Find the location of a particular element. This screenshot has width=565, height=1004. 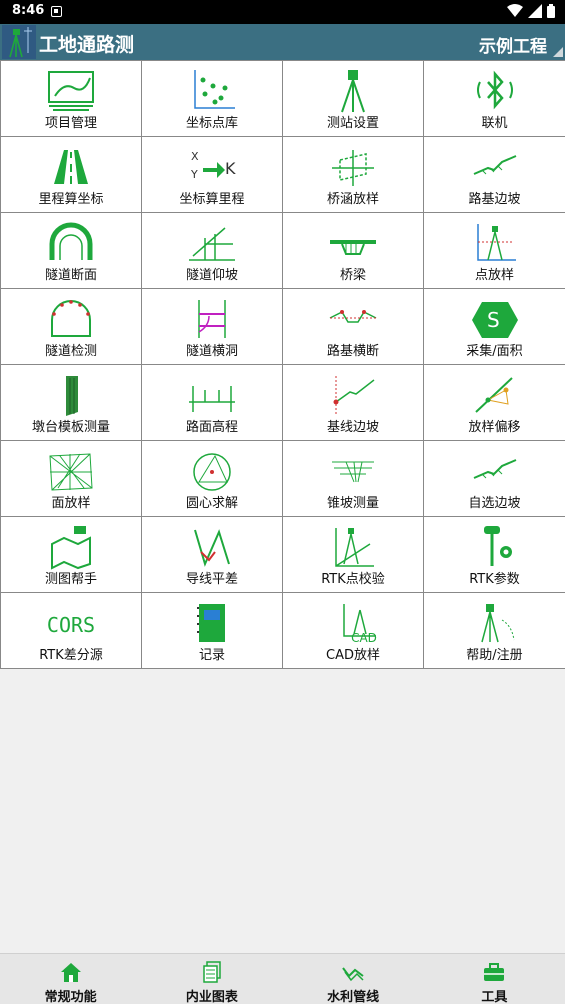

tool-bridge: 桥梁 is located at coordinates (353, 251).